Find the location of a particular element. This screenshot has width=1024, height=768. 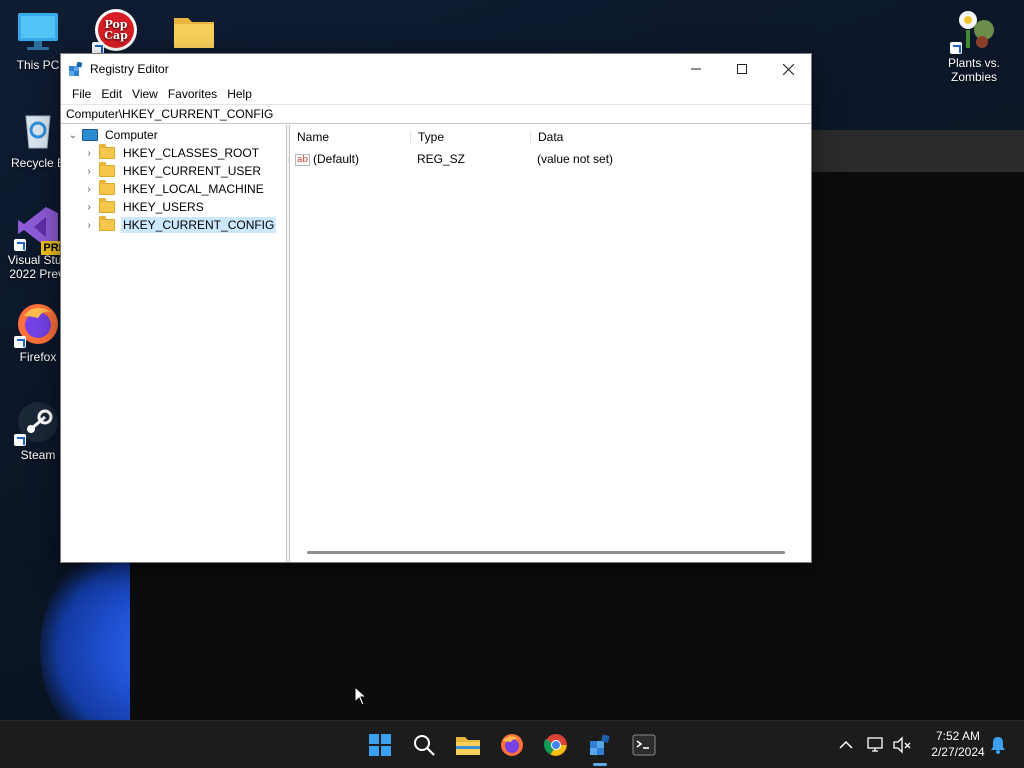

file-explorer-icon is located at coordinates (468, 746).